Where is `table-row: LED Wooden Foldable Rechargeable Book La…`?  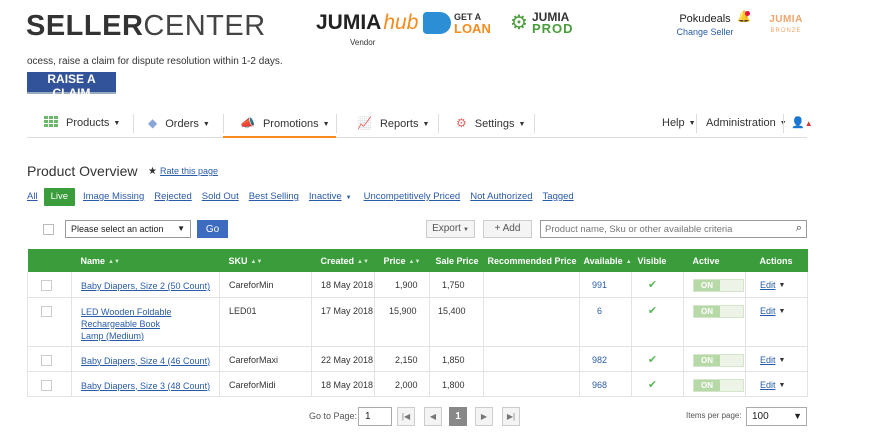 table-row: LED Wooden Foldable Rechargeable Book La… is located at coordinates (417, 322).